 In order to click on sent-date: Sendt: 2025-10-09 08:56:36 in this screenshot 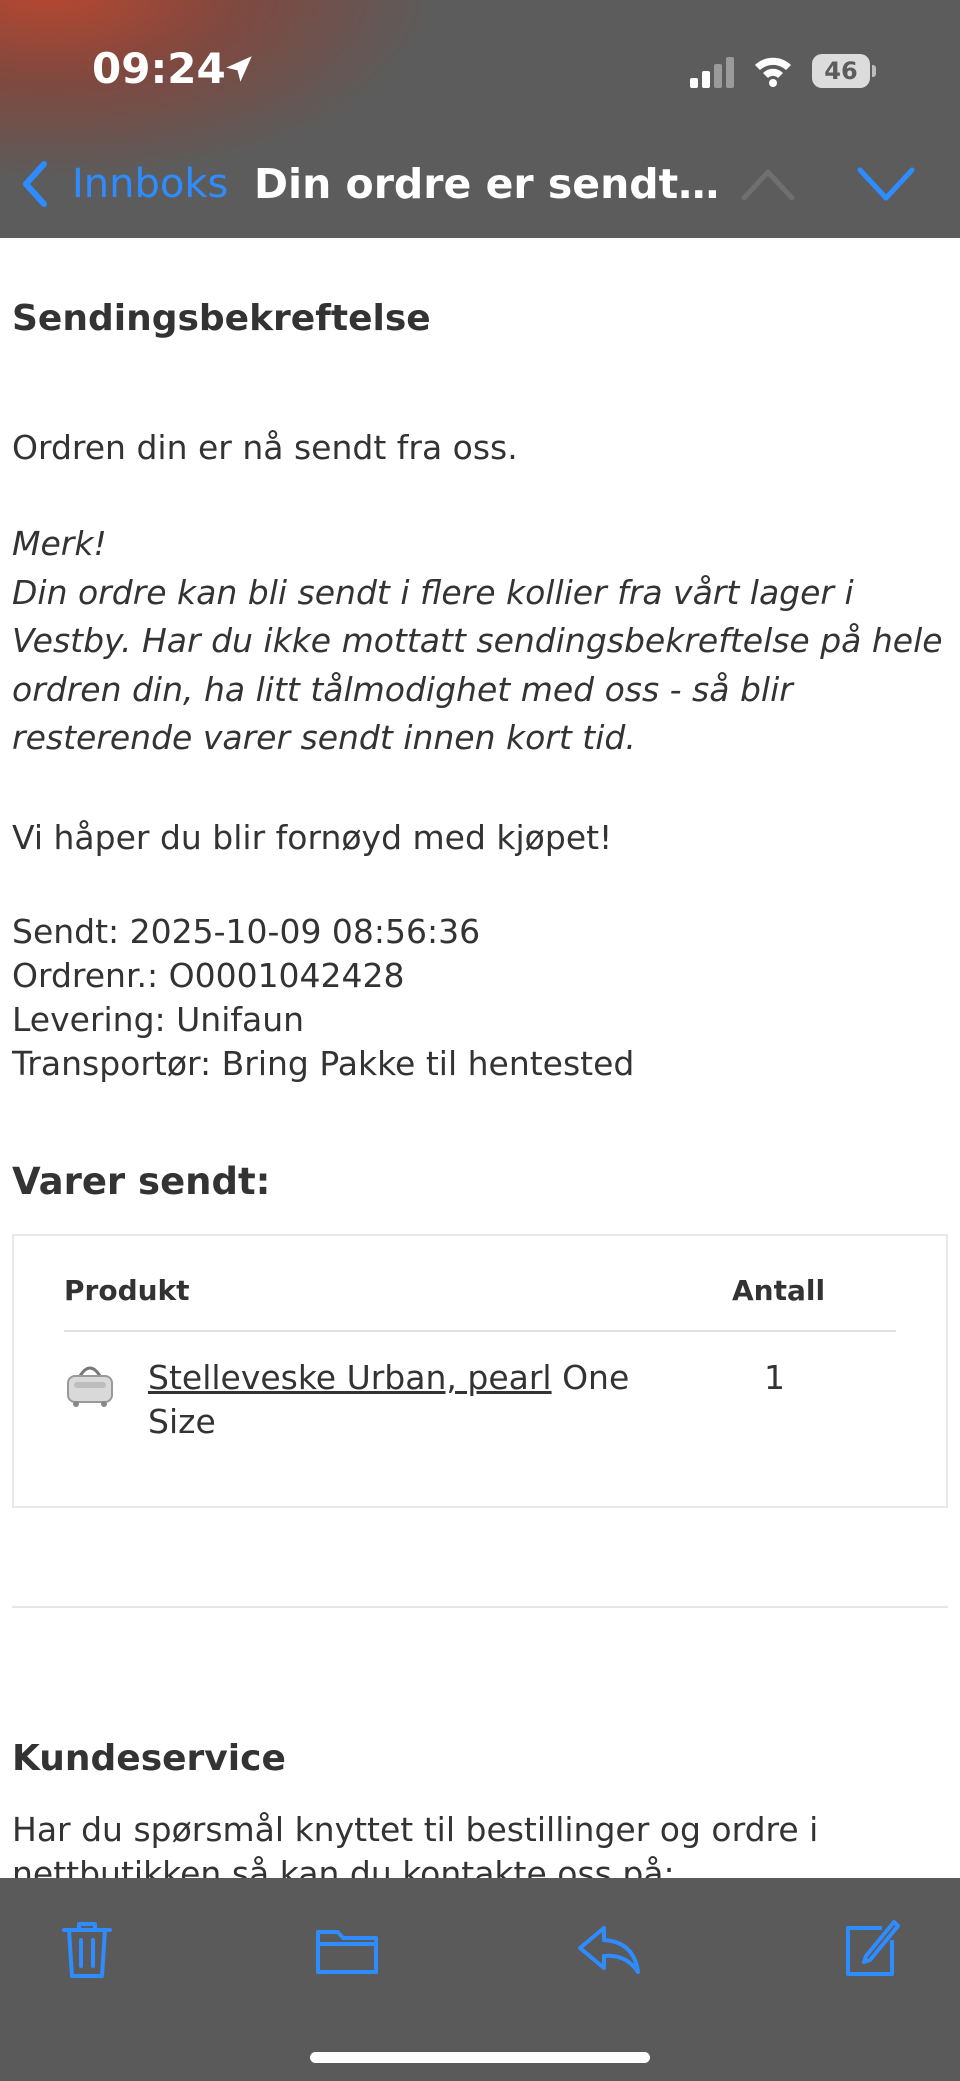, I will do `click(246, 931)`.